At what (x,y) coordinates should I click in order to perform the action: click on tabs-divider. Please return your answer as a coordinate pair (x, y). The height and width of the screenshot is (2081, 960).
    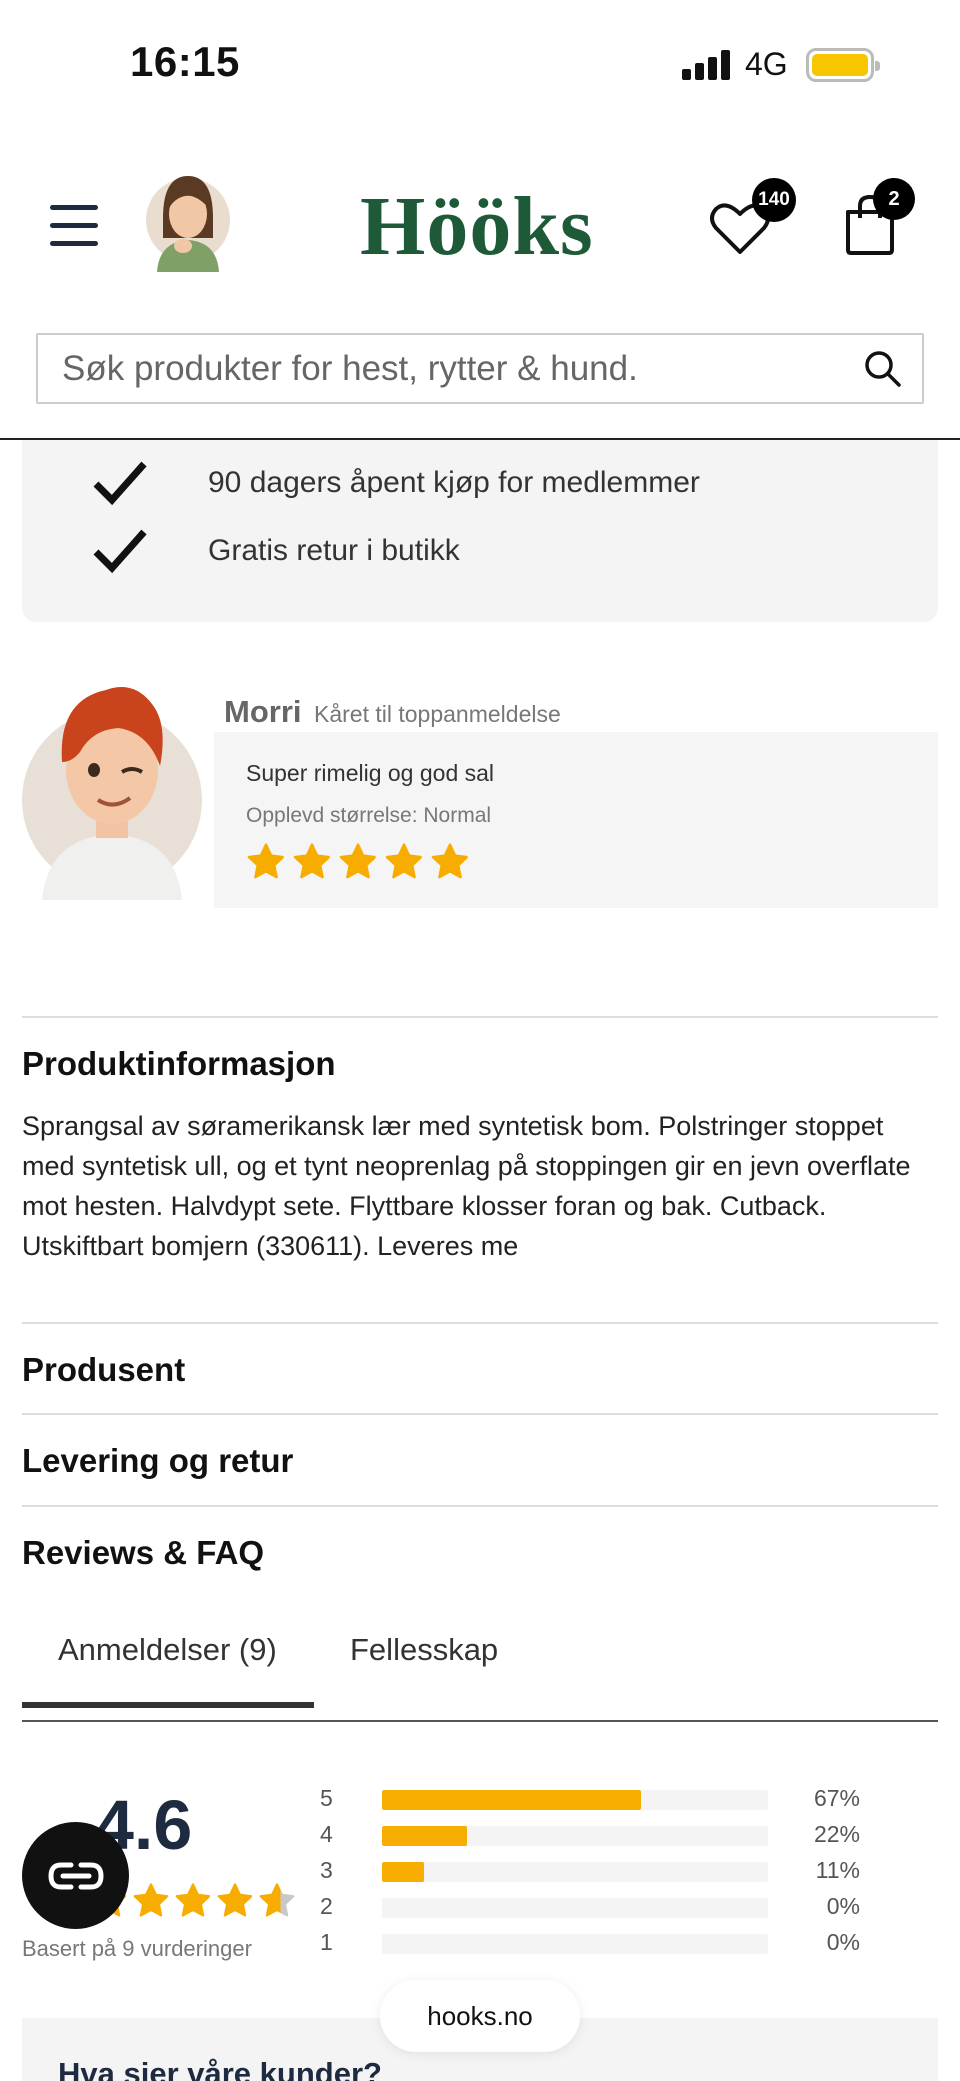
    Looking at the image, I should click on (480, 1721).